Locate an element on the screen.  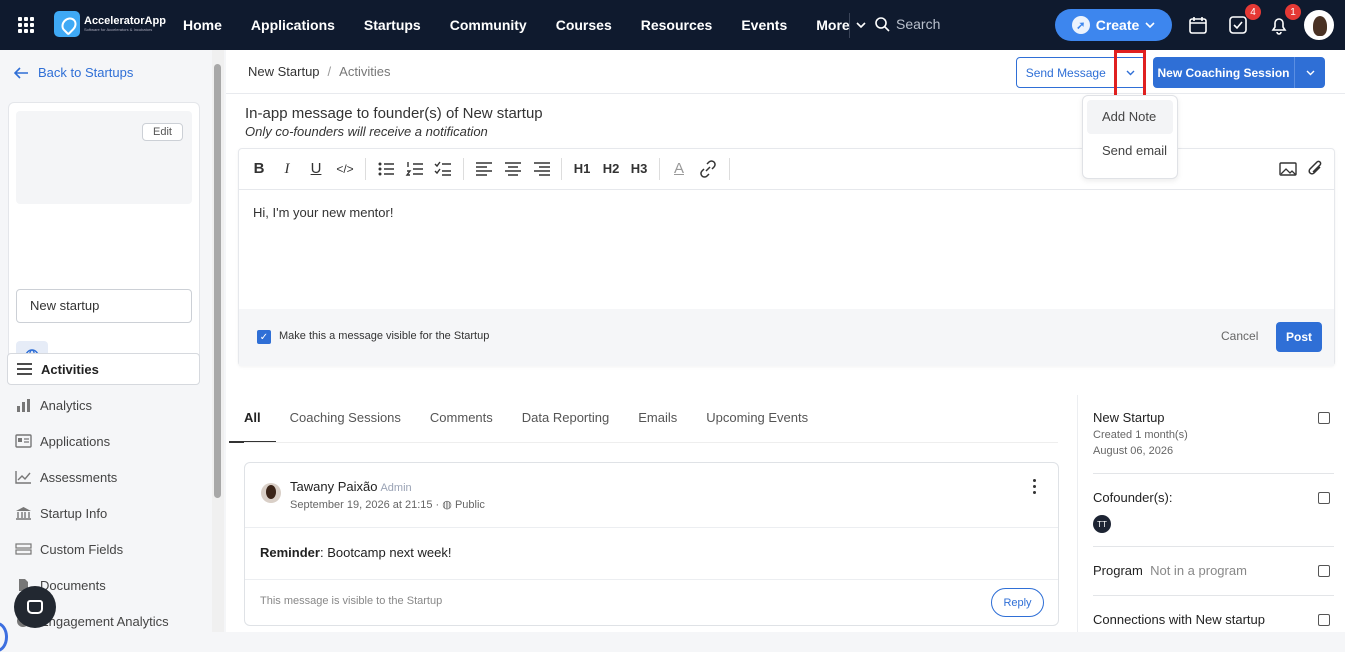
menu-item-add-note: Add Note is located at coordinates (1130, 117).